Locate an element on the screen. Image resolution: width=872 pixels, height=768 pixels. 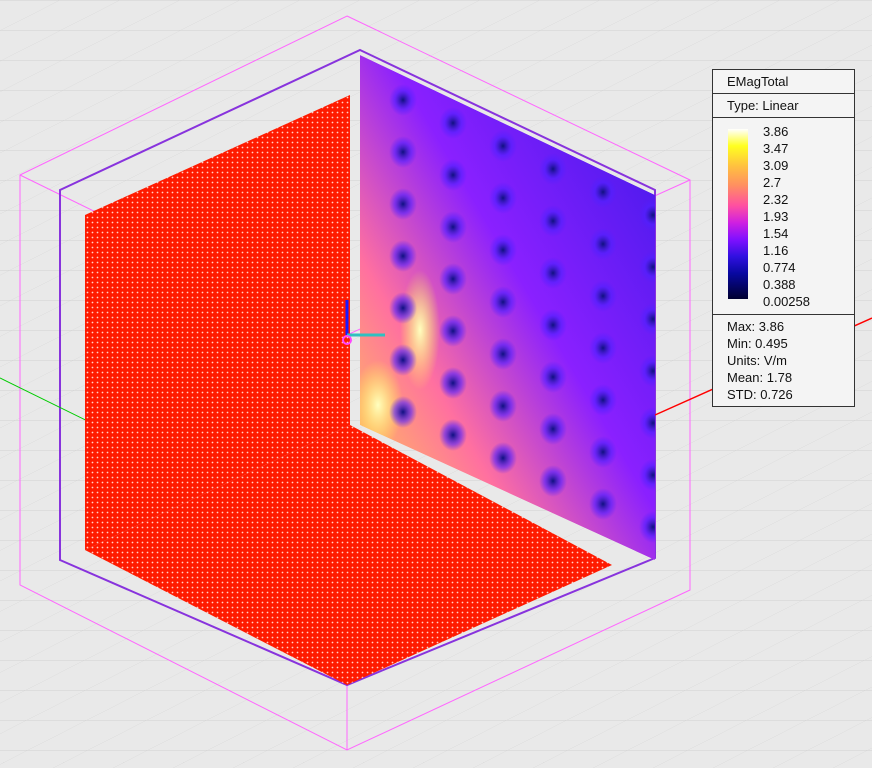
scale-value: 0.00258 is located at coordinates (786, 301).